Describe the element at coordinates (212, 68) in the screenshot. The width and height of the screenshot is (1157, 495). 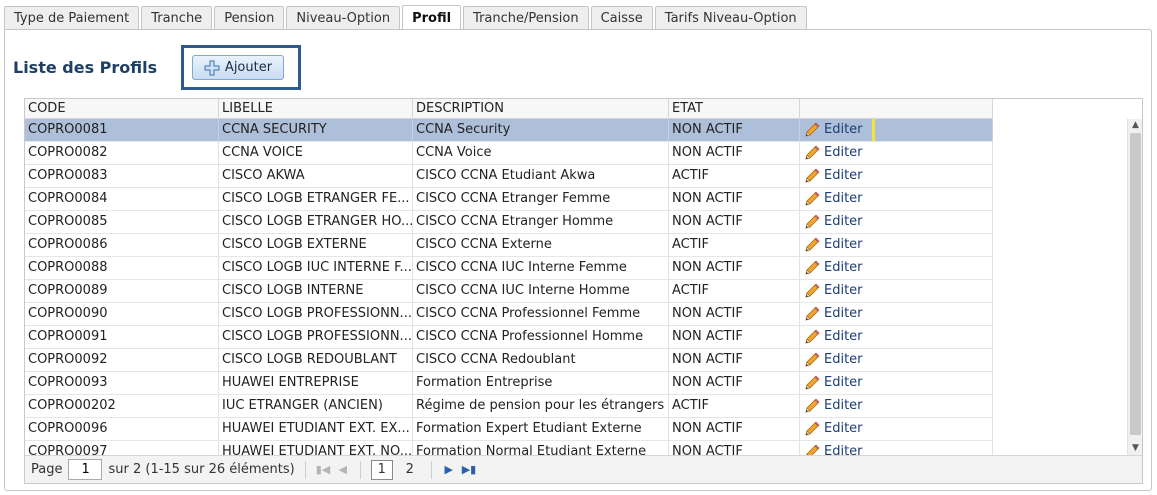
I see `plus-icon` at that location.